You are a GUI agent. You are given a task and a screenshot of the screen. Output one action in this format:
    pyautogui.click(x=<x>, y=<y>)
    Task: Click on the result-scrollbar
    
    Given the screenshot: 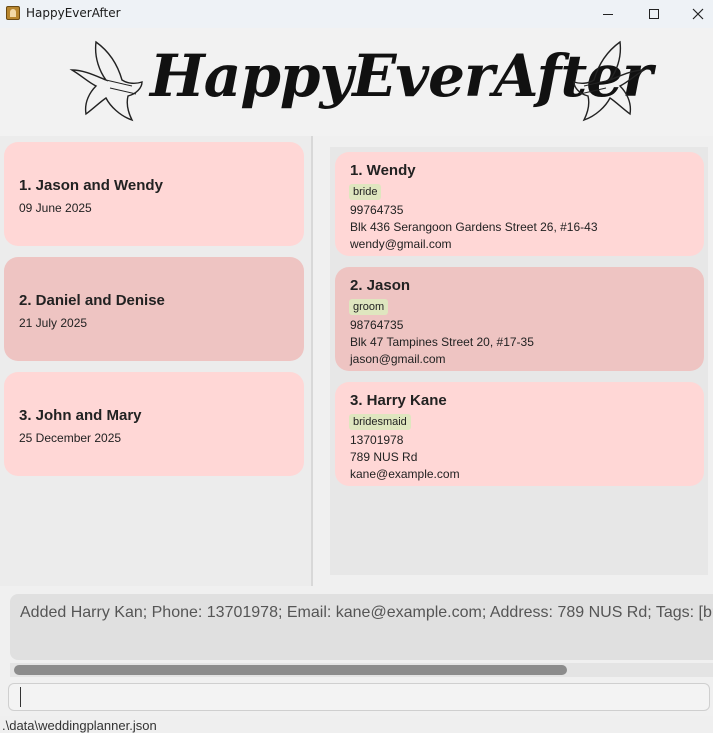 What is the action you would take?
    pyautogui.click(x=361, y=670)
    